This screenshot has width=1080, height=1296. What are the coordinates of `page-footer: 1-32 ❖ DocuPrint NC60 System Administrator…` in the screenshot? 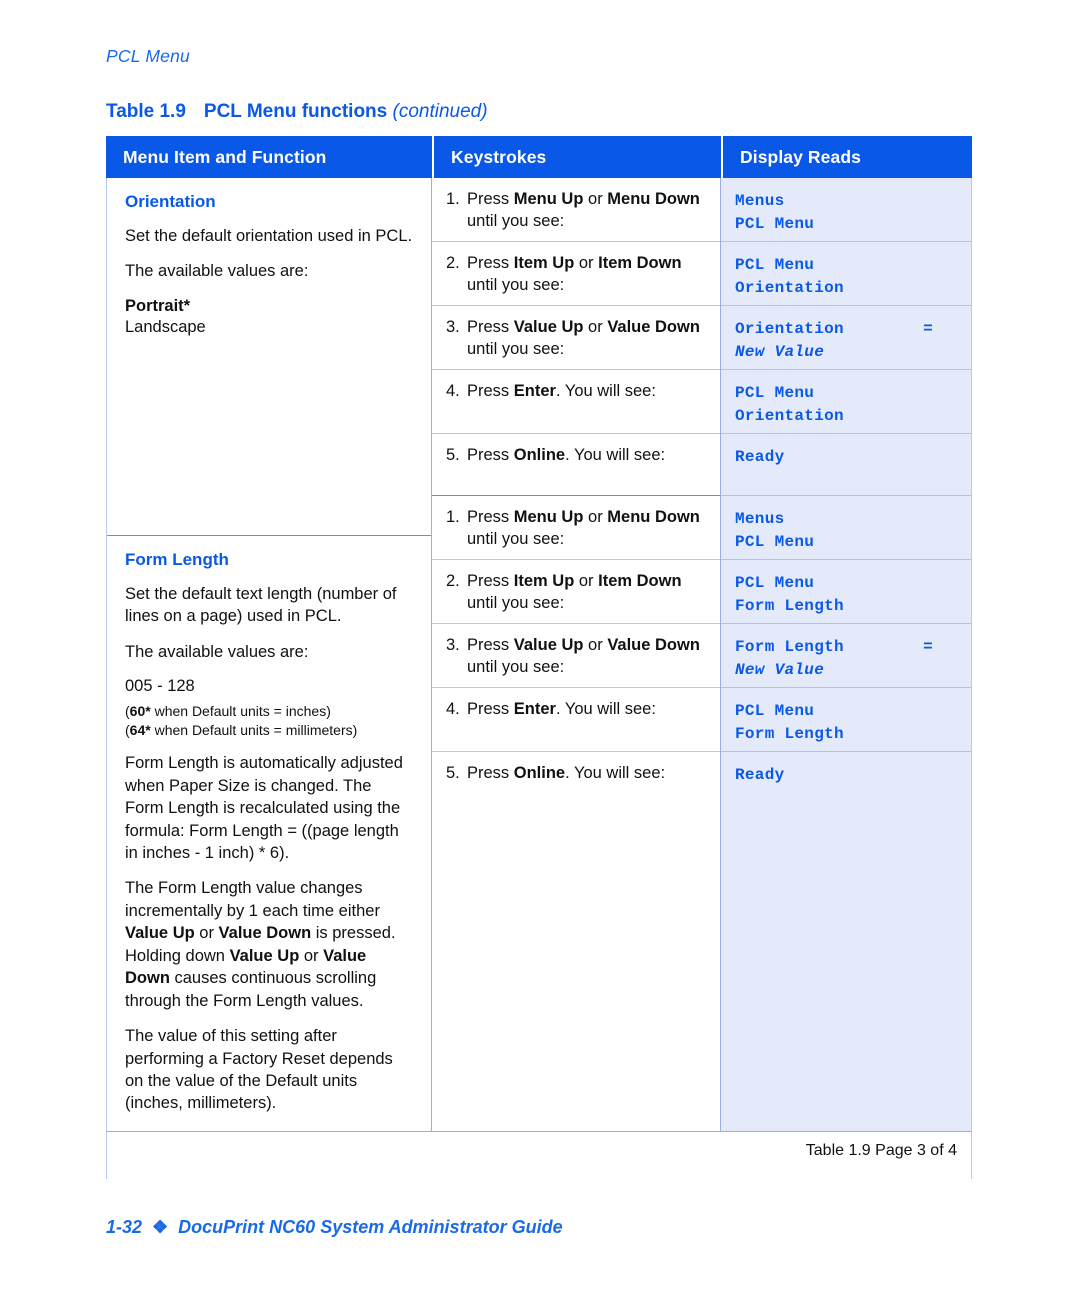 It's located at (334, 1227).